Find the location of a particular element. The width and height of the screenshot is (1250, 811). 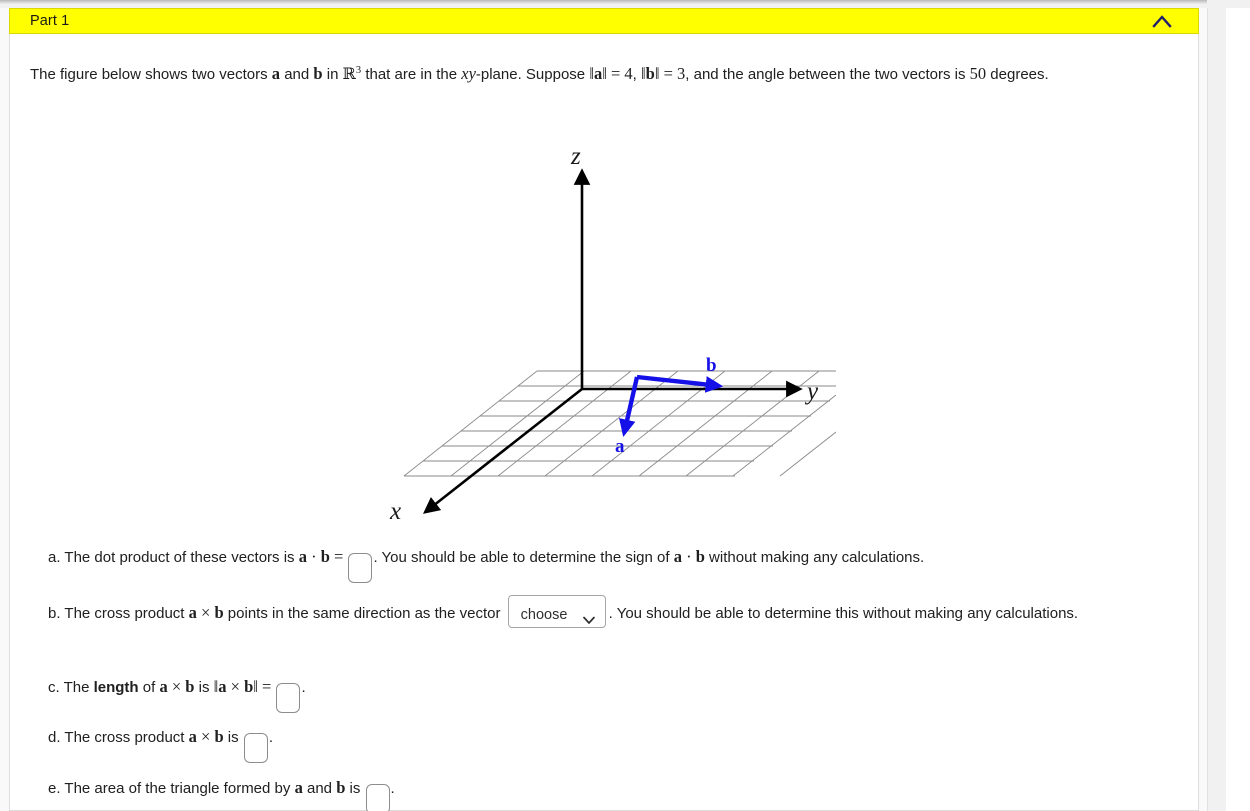

item-a-text-1: The dot product of these vectors is is located at coordinates (181, 557).